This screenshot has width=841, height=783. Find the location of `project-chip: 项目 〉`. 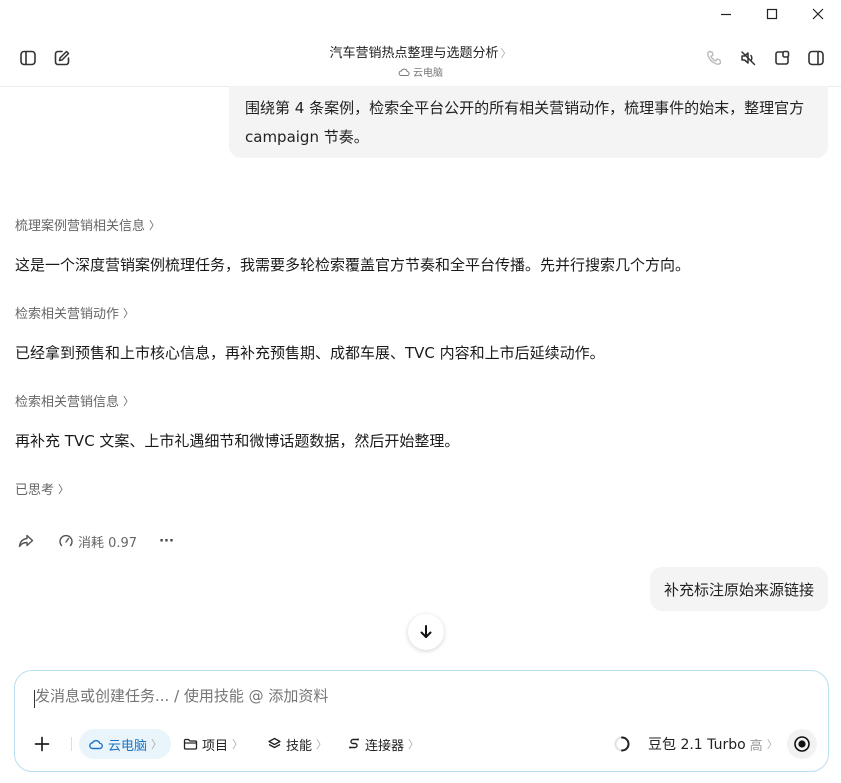

project-chip: 项目 〉 is located at coordinates (213, 744).